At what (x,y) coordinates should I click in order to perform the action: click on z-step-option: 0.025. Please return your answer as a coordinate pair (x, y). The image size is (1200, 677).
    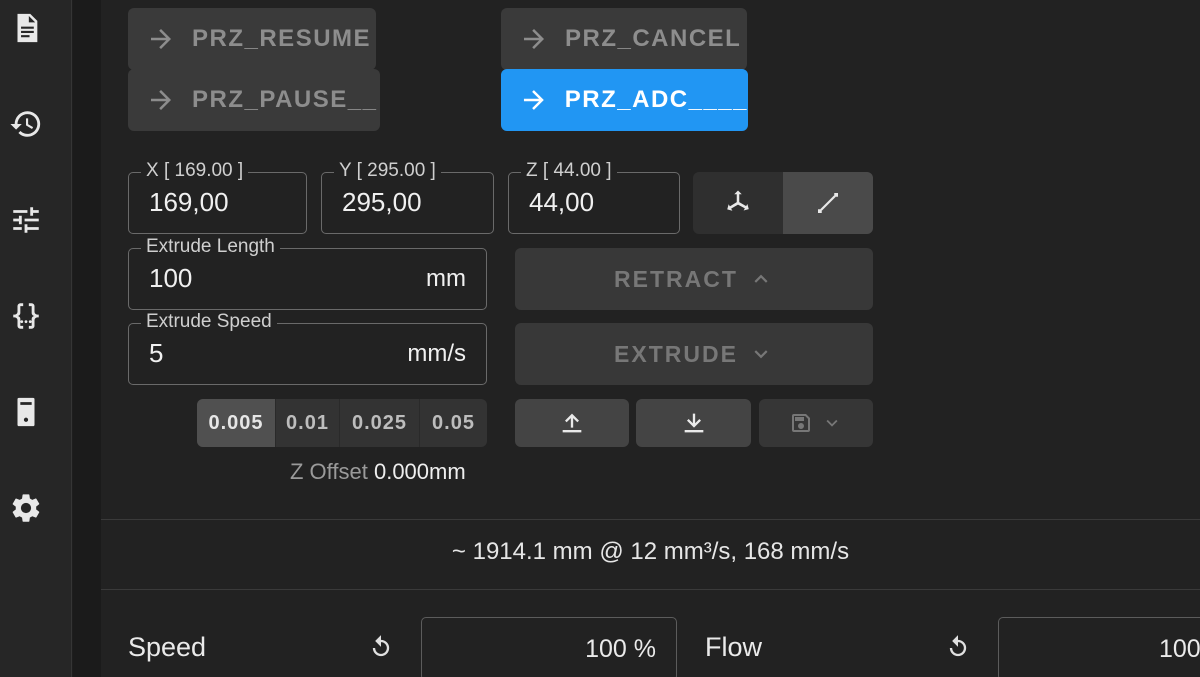
    Looking at the image, I should click on (380, 423).